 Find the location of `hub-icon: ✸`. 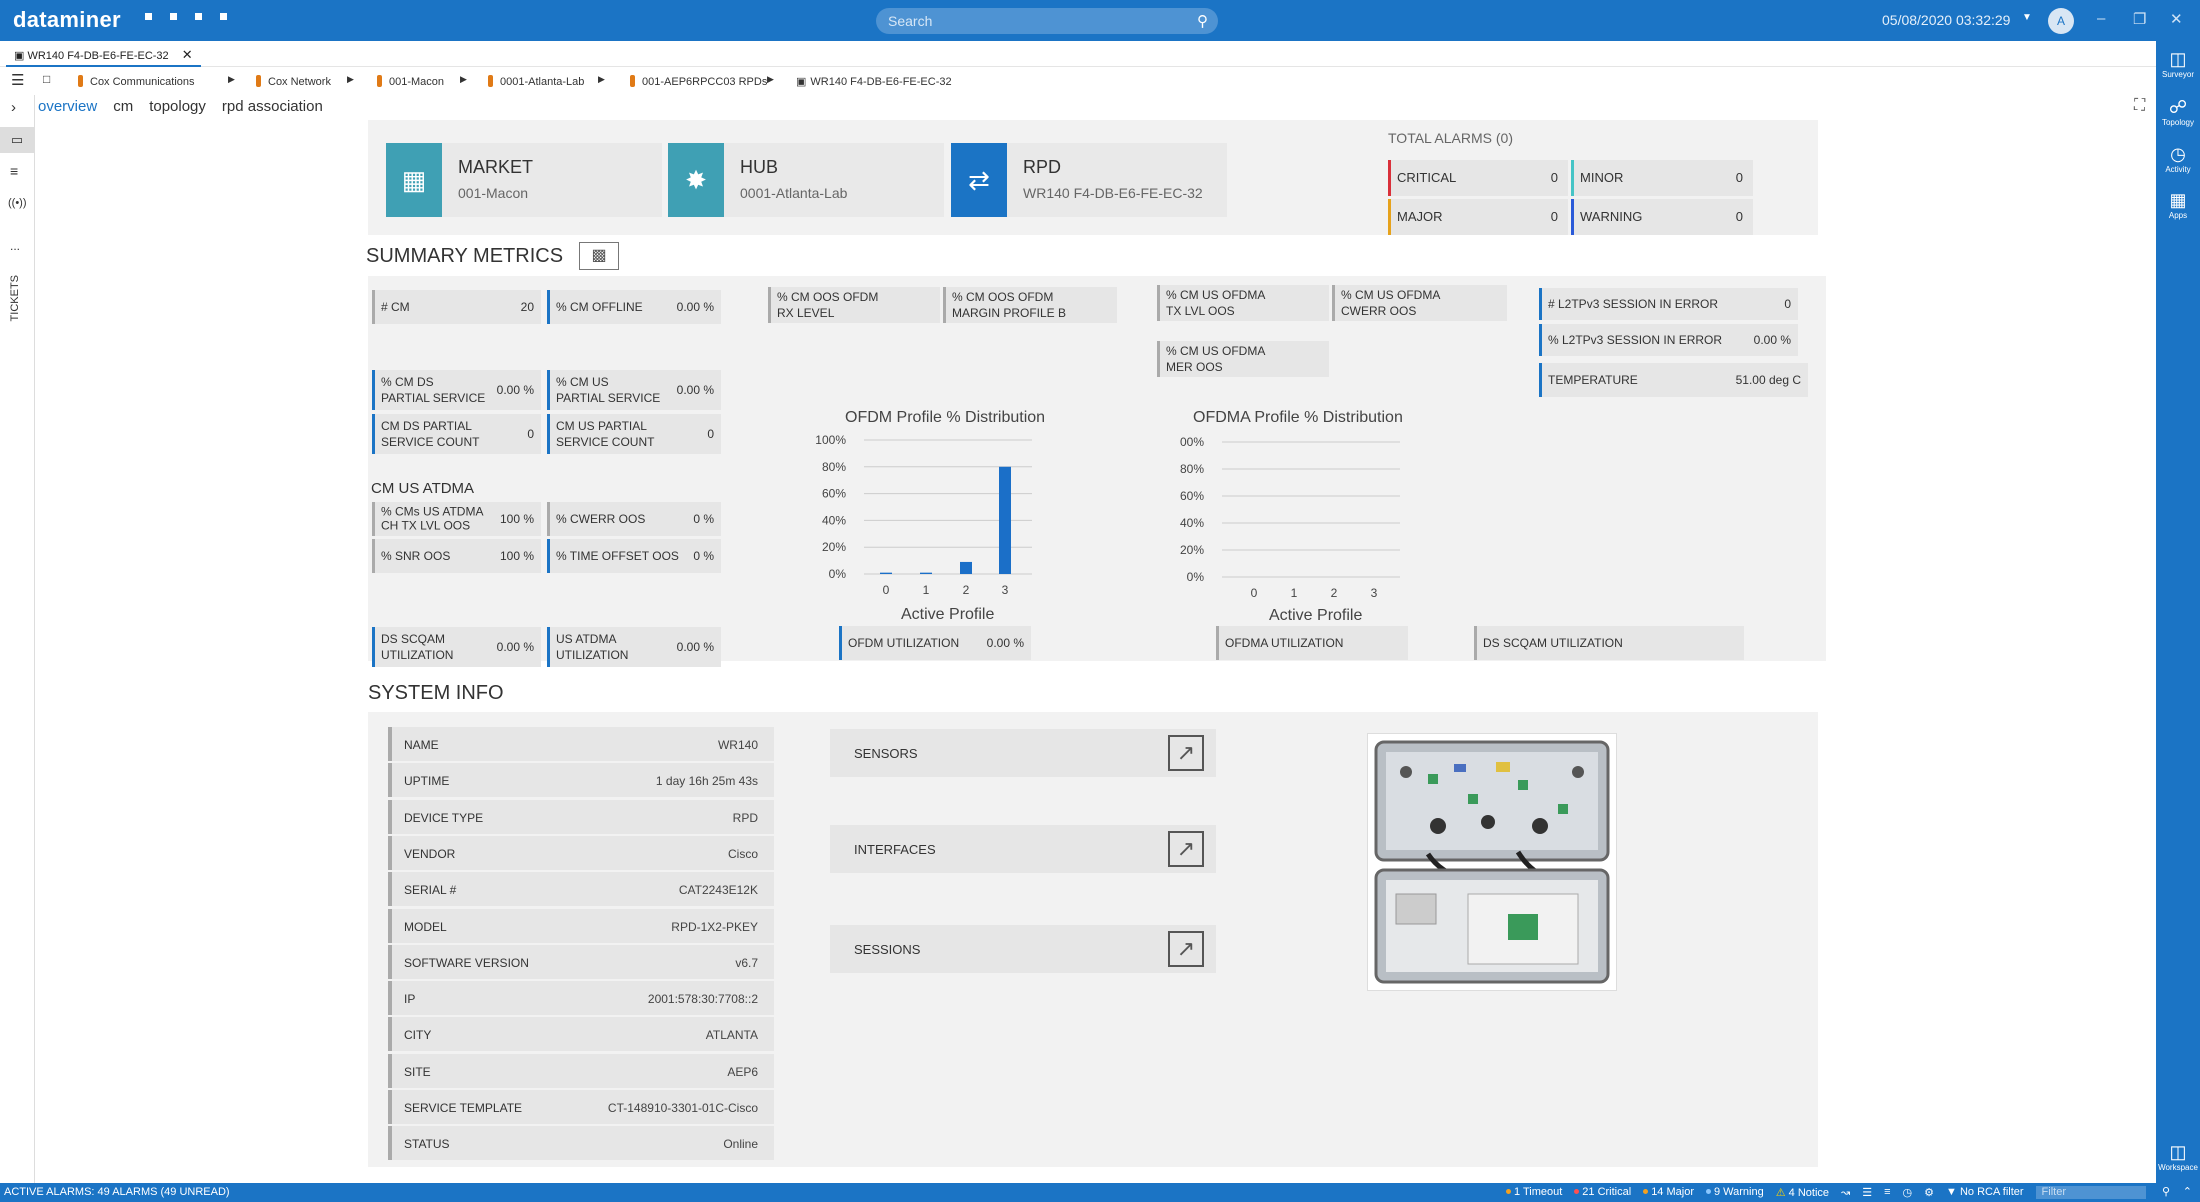

hub-icon: ✸ is located at coordinates (696, 180).